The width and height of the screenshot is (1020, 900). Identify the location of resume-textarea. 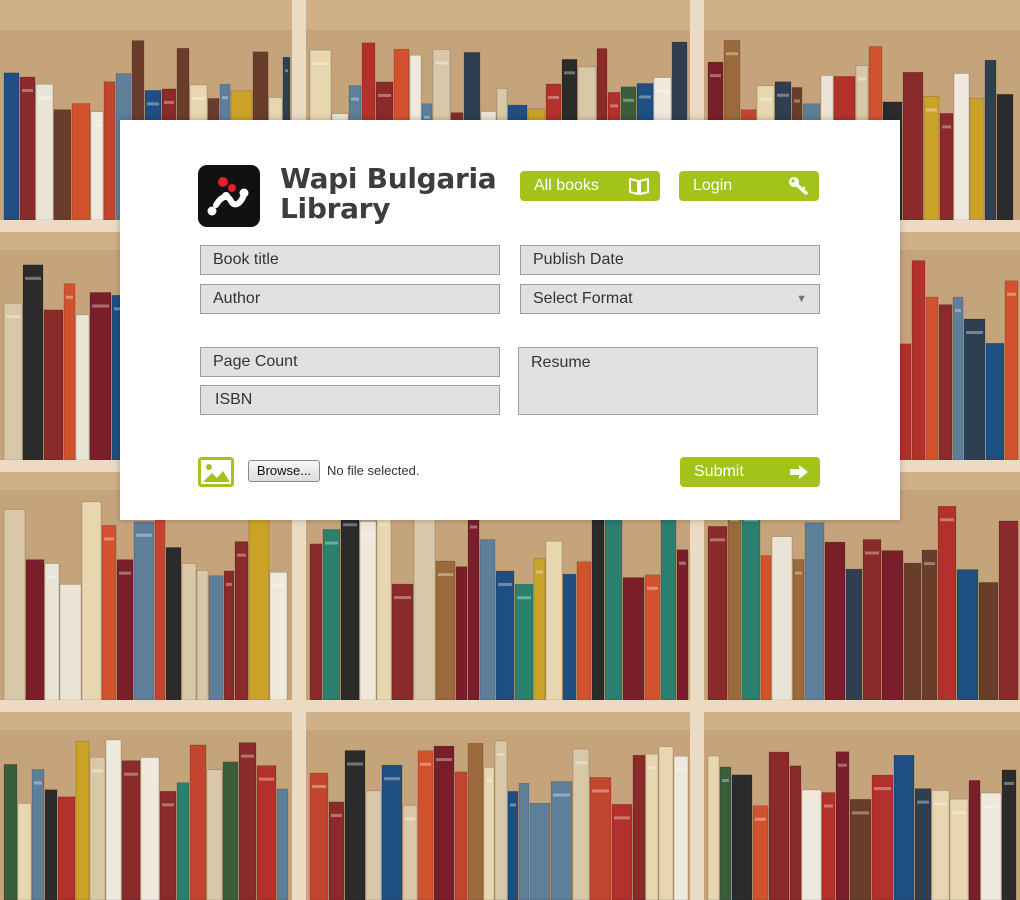
(668, 381).